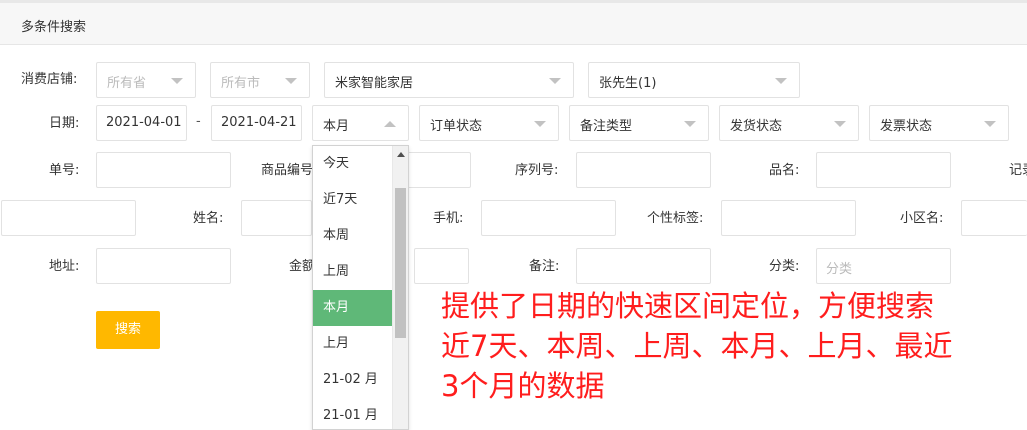 The height and width of the screenshot is (430, 1027). Describe the element at coordinates (127, 83) in the screenshot. I see `province-select-value: 所有省` at that location.